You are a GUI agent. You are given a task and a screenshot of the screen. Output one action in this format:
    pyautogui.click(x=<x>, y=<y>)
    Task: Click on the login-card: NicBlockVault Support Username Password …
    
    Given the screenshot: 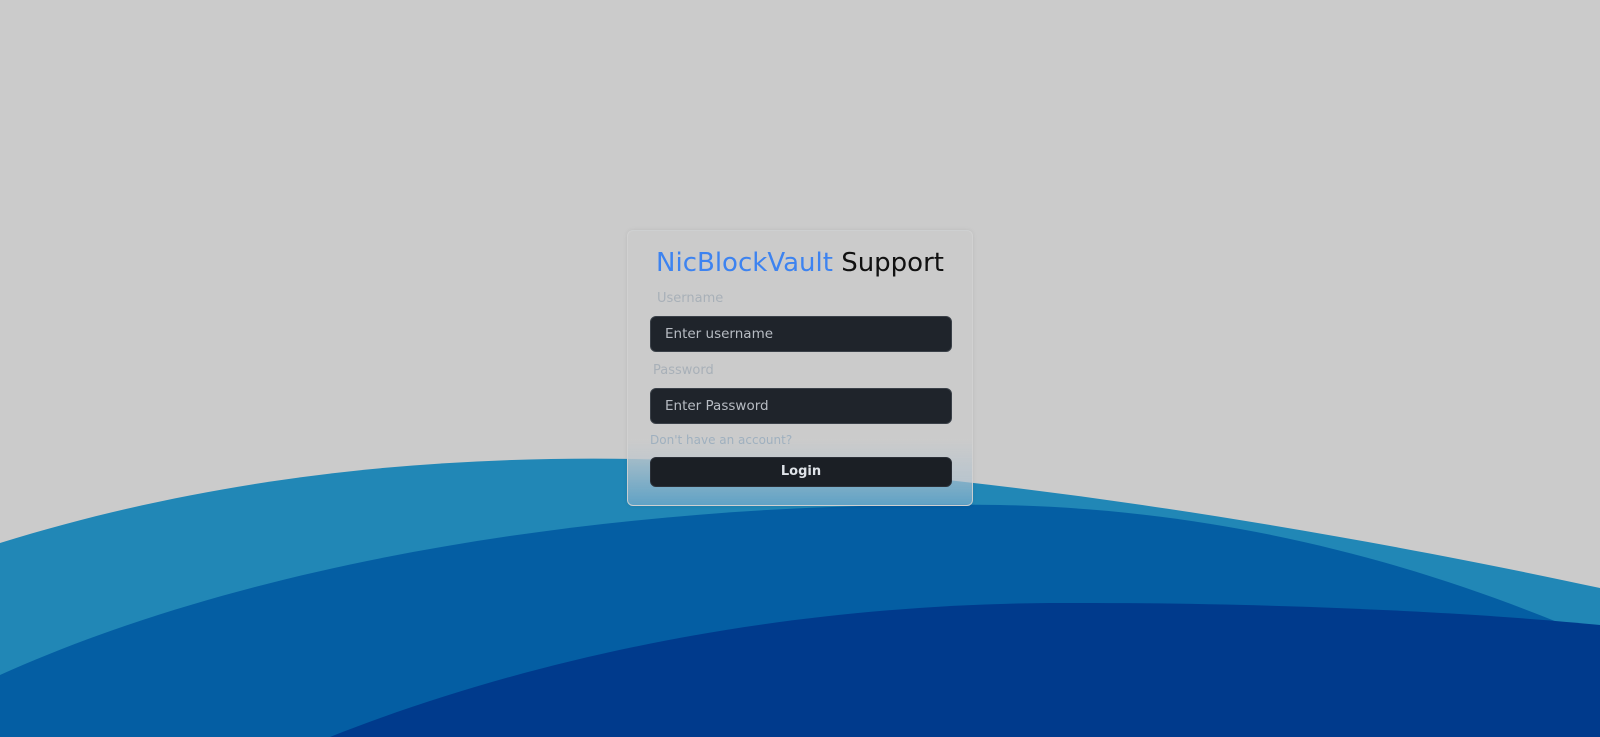 What is the action you would take?
    pyautogui.click(x=800, y=368)
    